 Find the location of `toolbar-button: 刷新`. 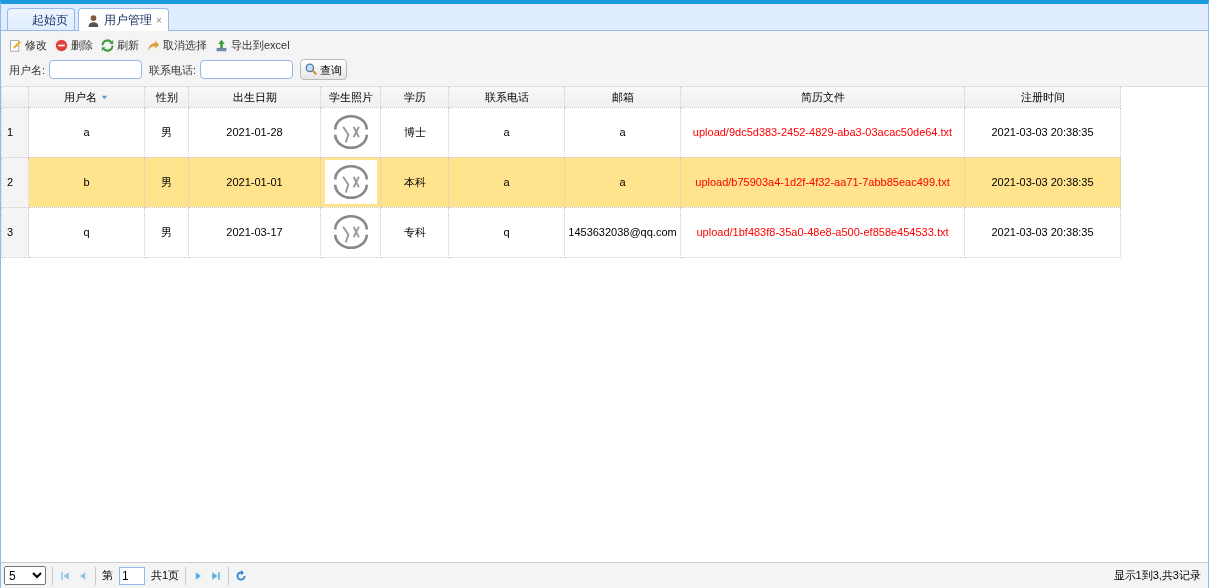

toolbar-button: 刷新 is located at coordinates (120, 45).